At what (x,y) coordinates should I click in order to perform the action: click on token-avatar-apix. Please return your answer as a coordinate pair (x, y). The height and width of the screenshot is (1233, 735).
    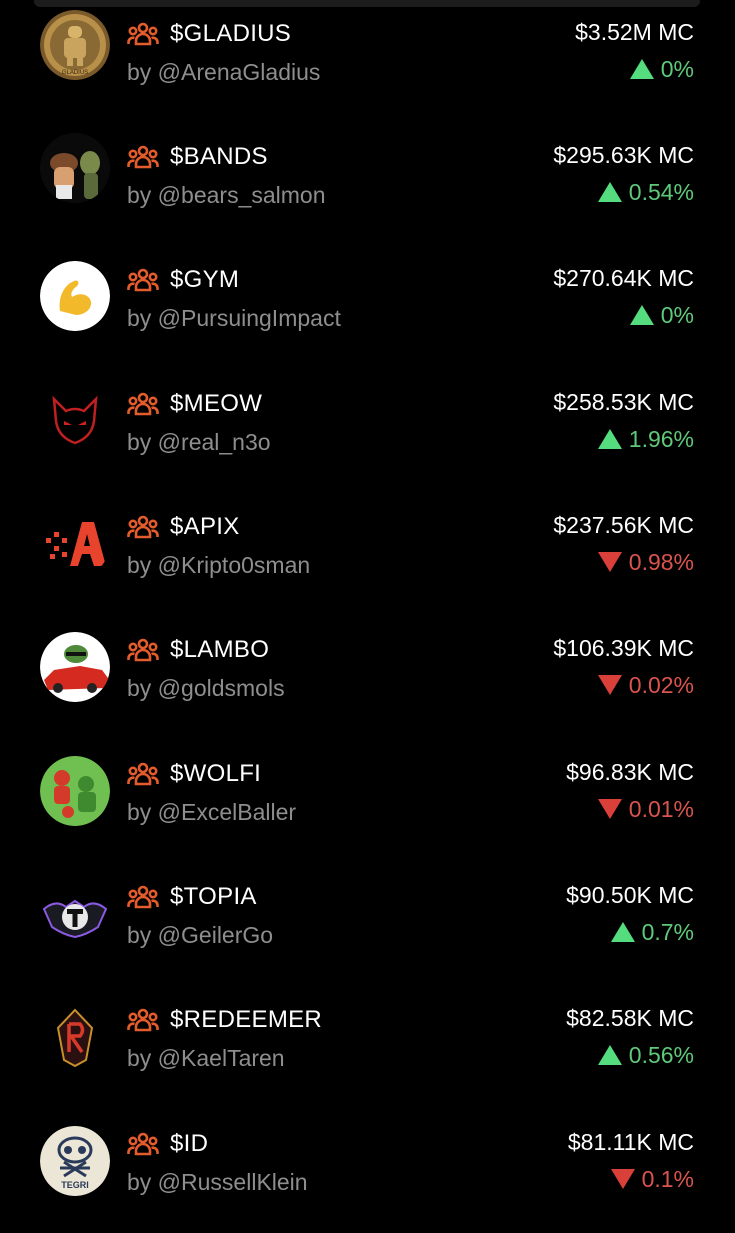
    Looking at the image, I should click on (75, 543).